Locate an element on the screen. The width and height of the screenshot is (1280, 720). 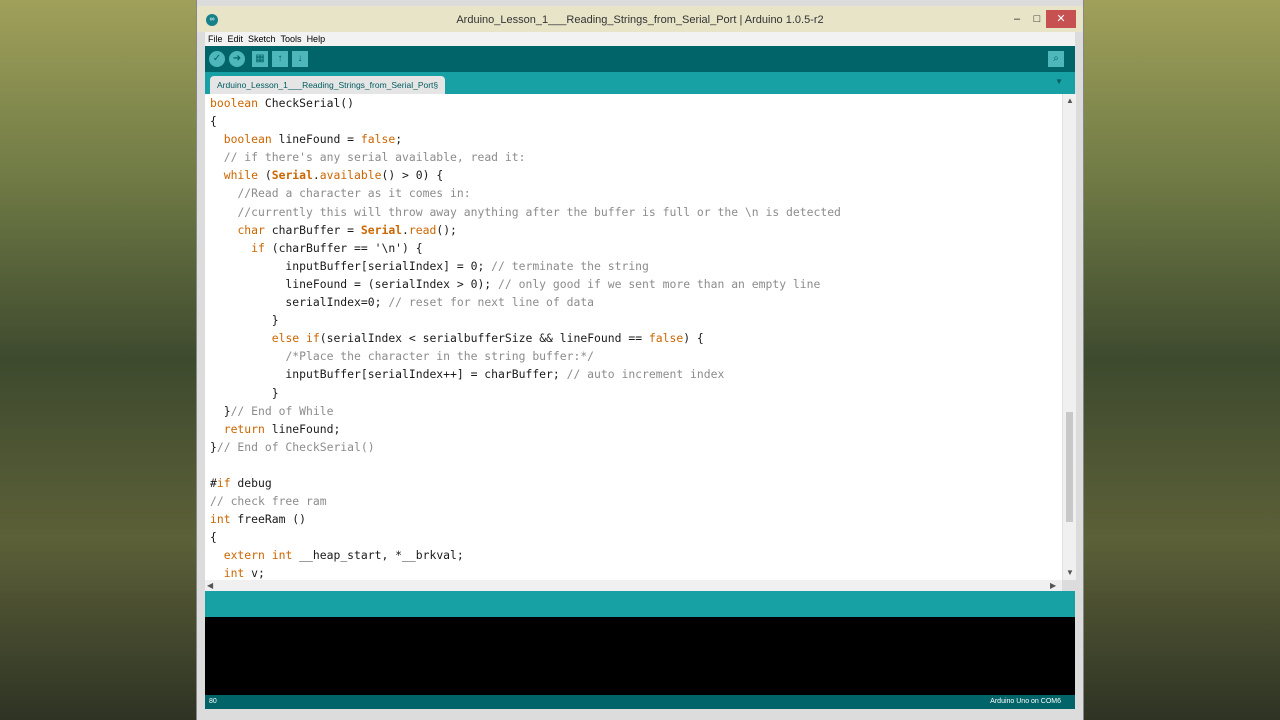
scroll-down-icon: ▼ is located at coordinates (1070, 573).